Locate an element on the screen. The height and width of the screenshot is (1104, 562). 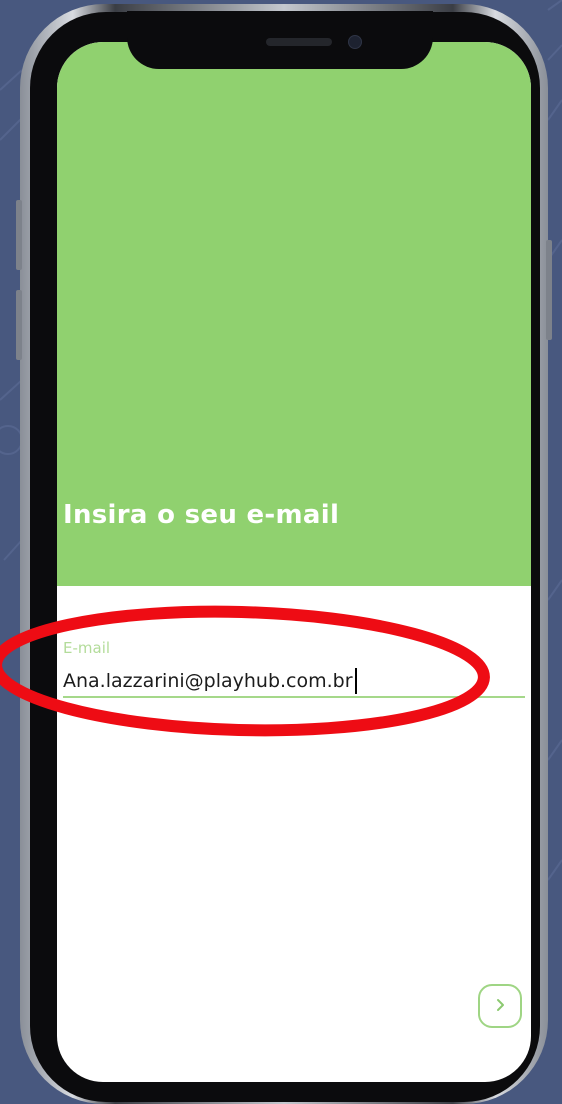
text-caret is located at coordinates (356, 681).